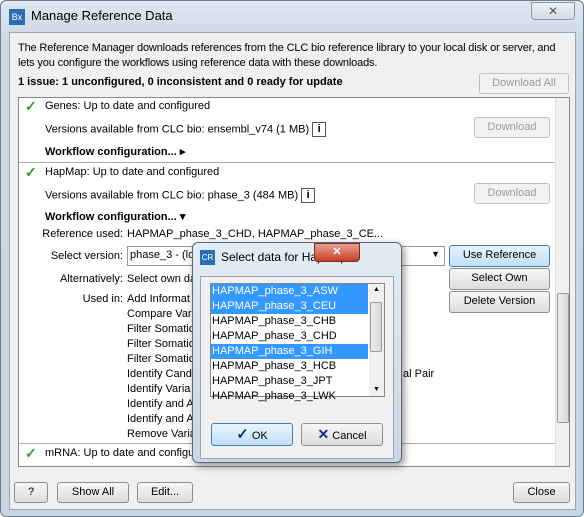 This screenshot has height=517, width=584. Describe the element at coordinates (289, 396) in the screenshot. I see `list-item: HAPMAP_phase_3_LWK` at that location.